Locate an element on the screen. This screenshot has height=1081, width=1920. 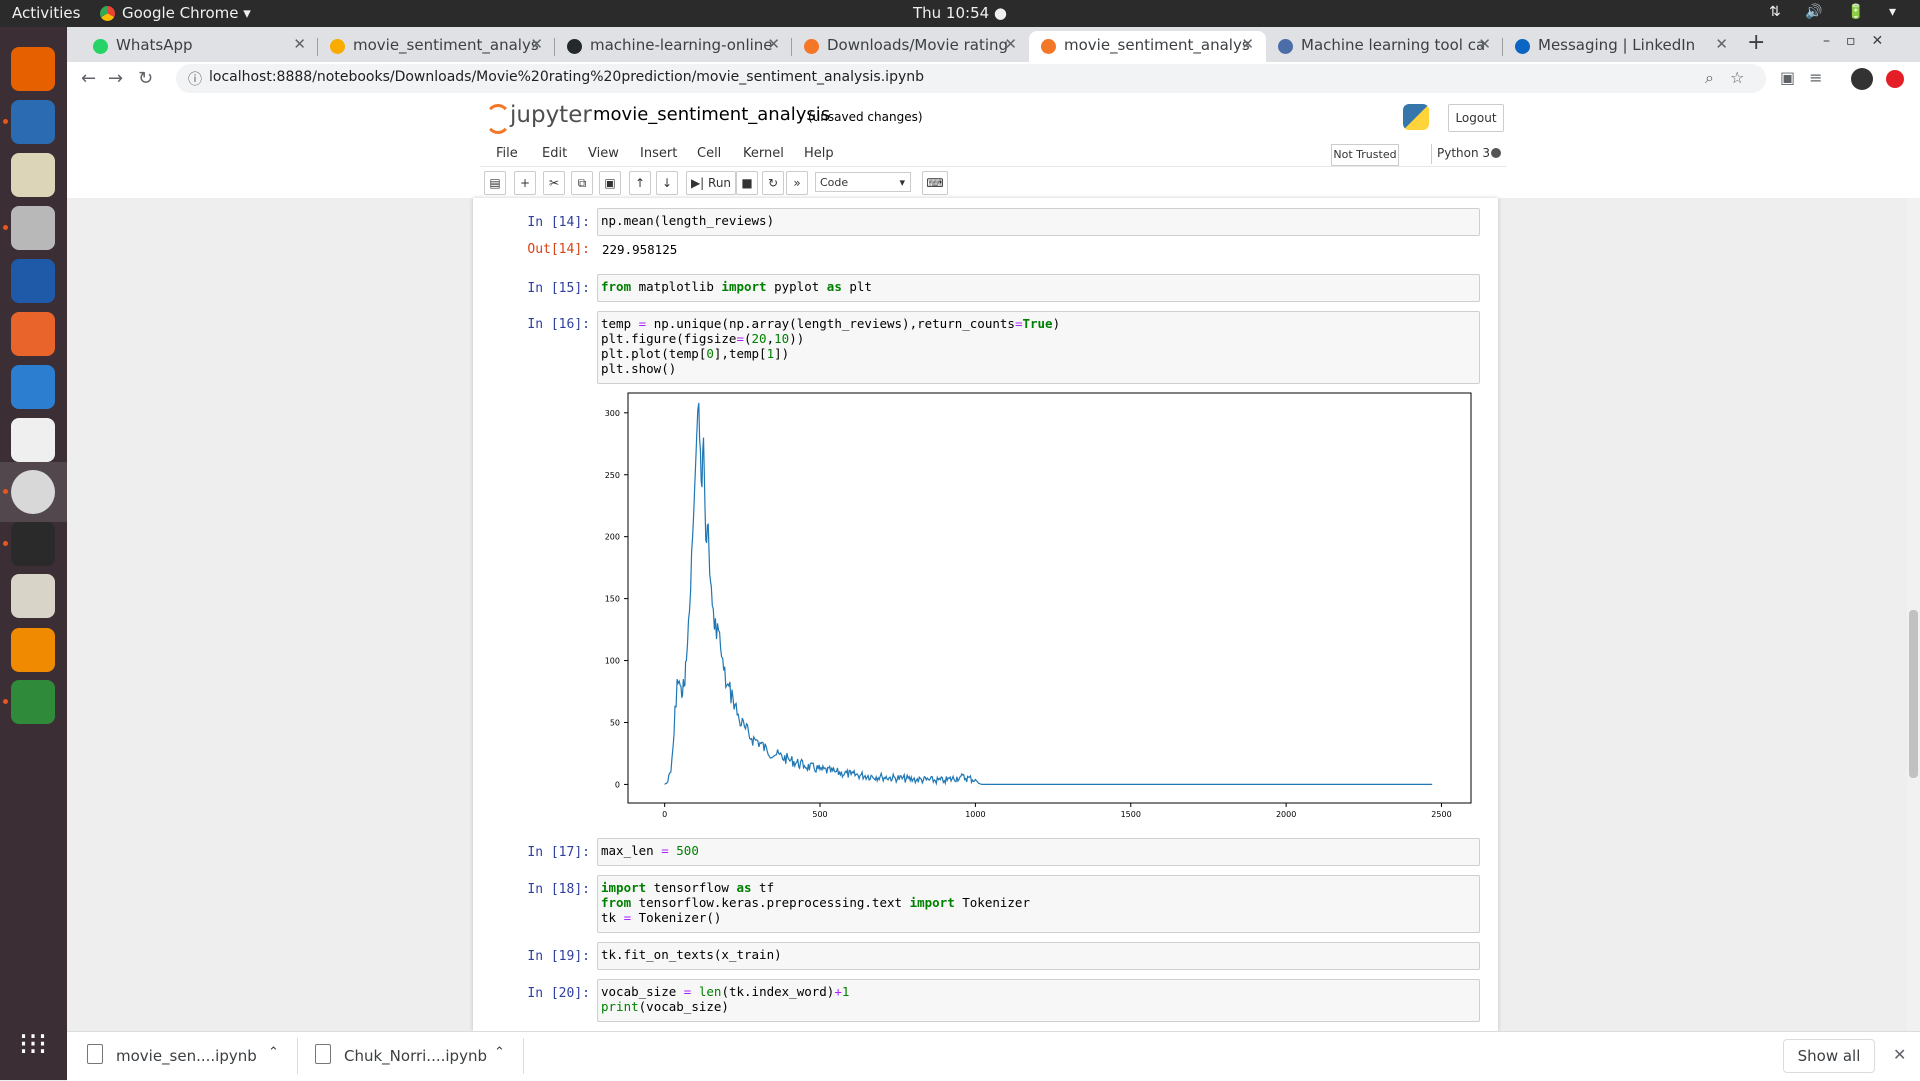
menu-insert: Insert is located at coordinates (658, 153).